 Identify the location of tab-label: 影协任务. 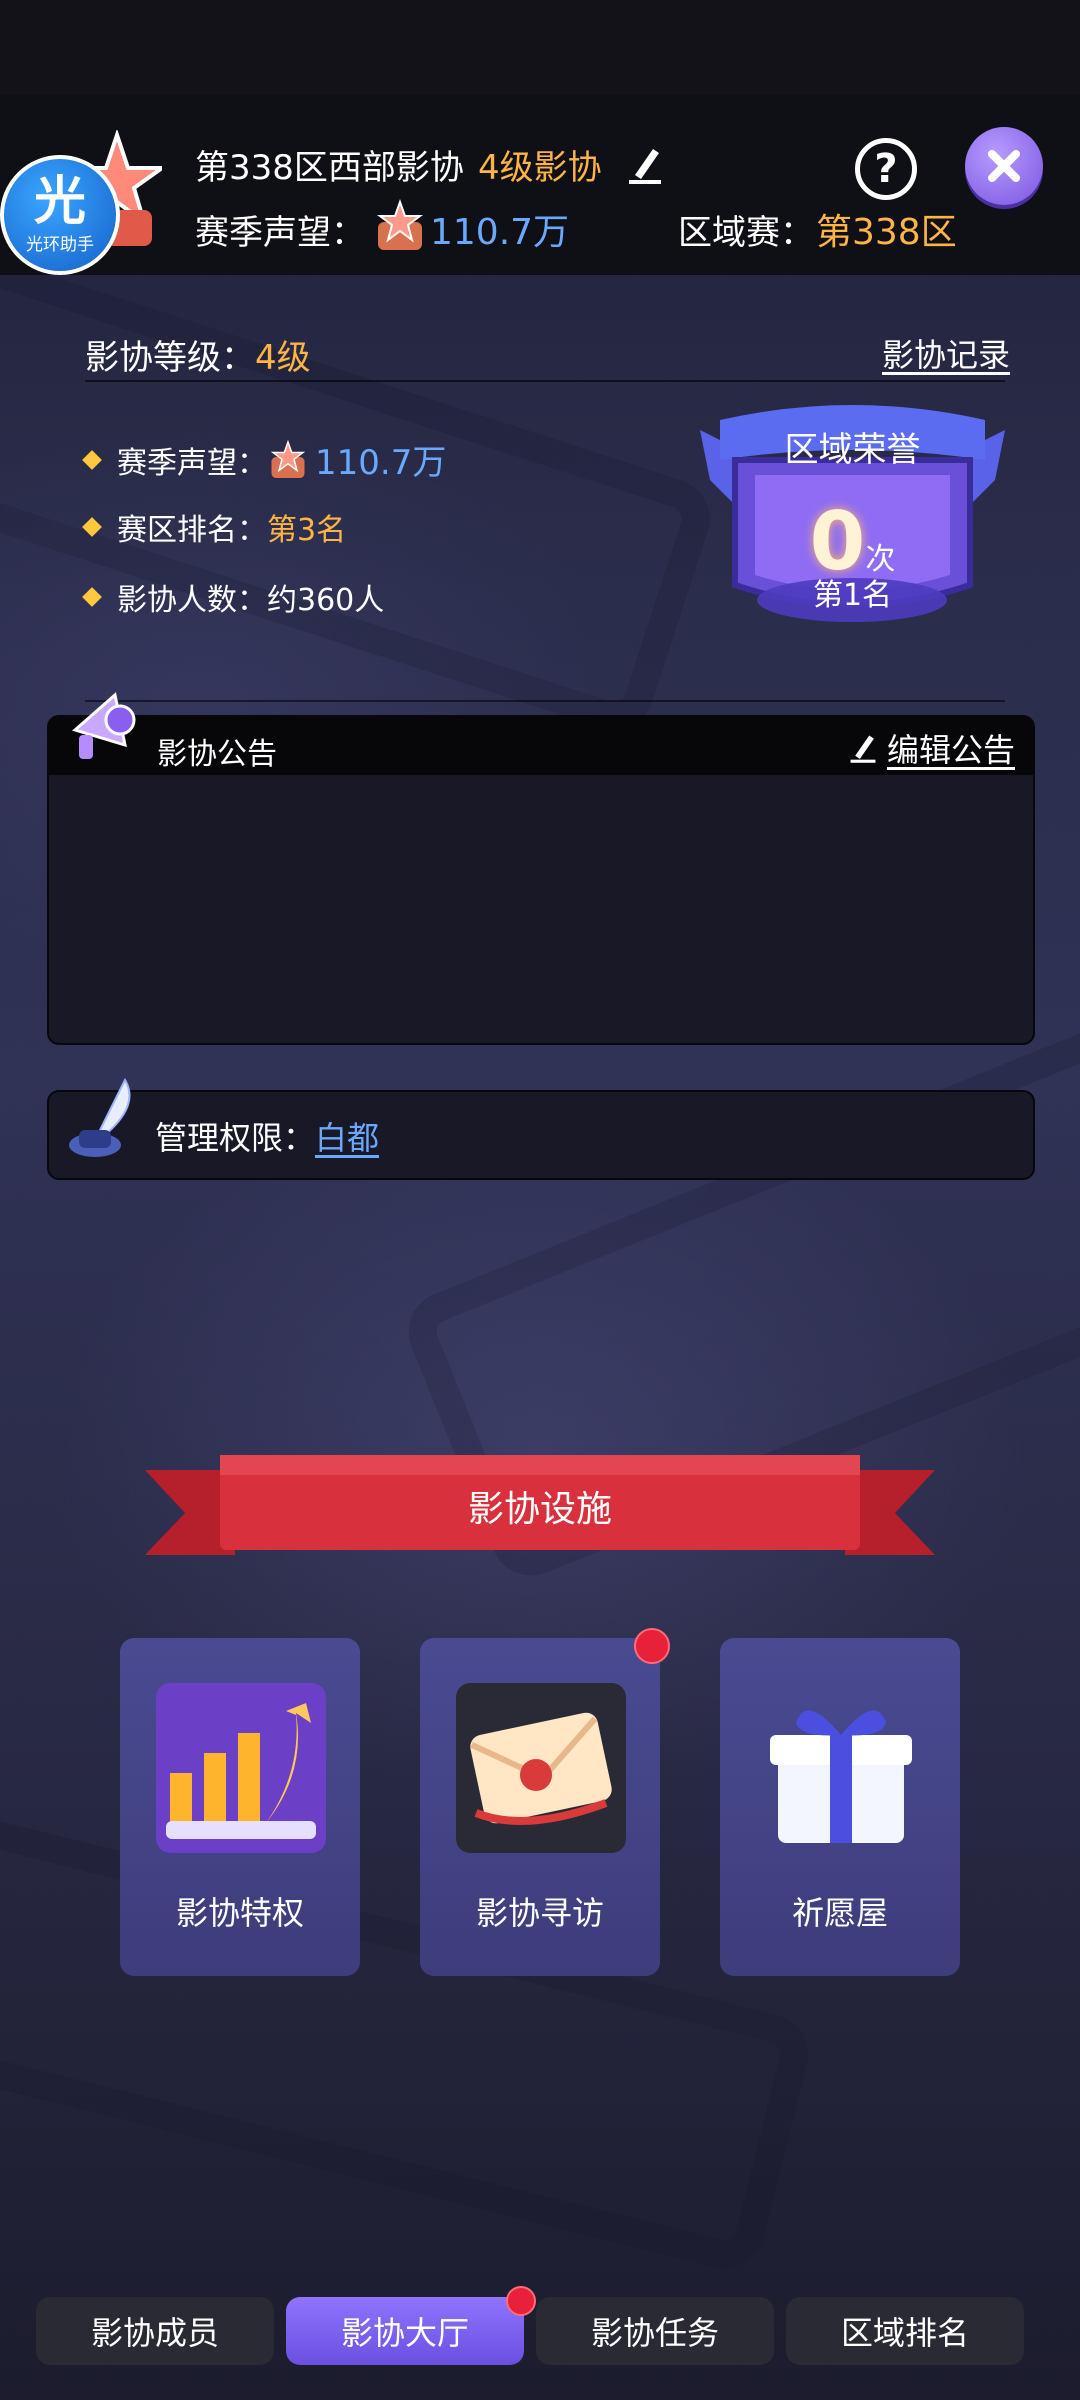
(654, 2333).